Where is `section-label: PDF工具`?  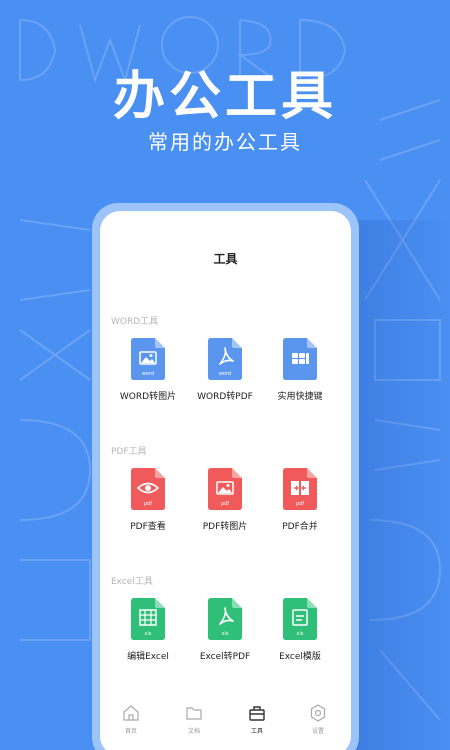 section-label: PDF工具 is located at coordinates (129, 452).